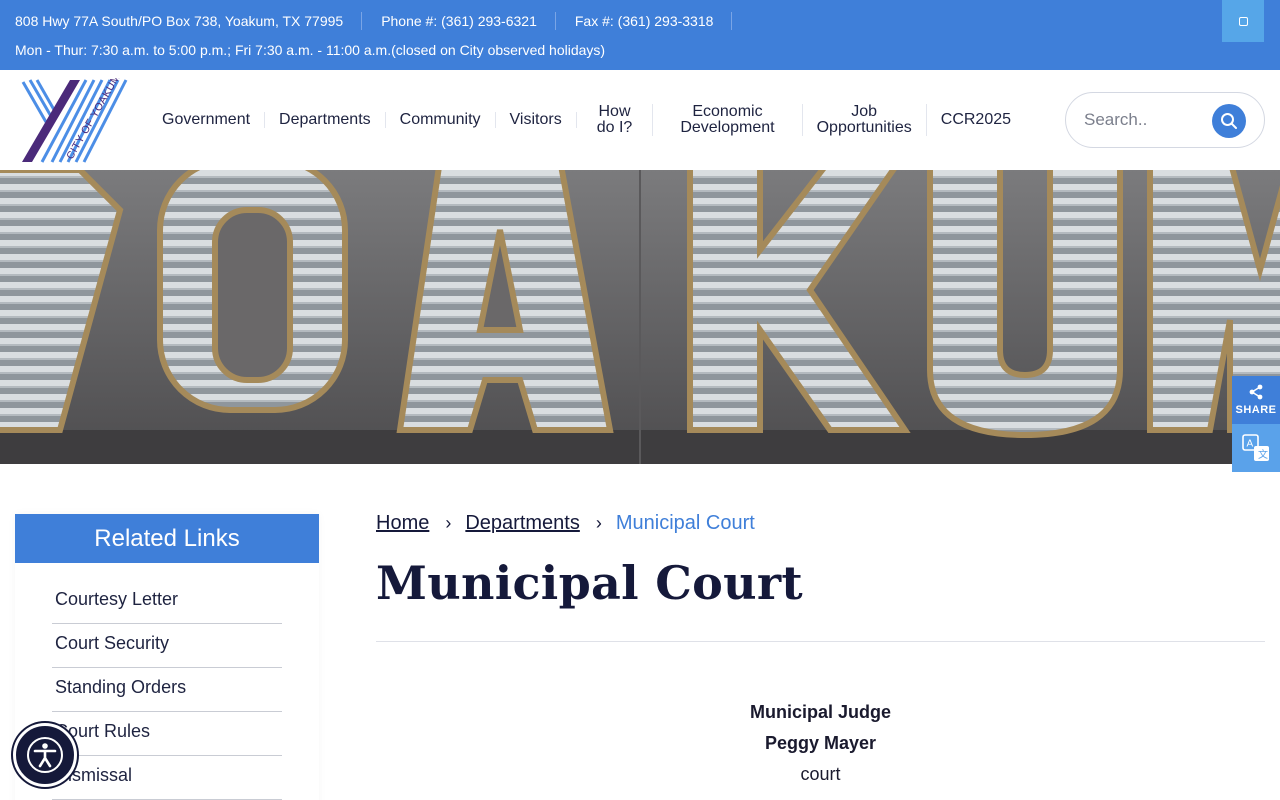  I want to click on breadcrumb-departments: Departments, so click(522, 523).